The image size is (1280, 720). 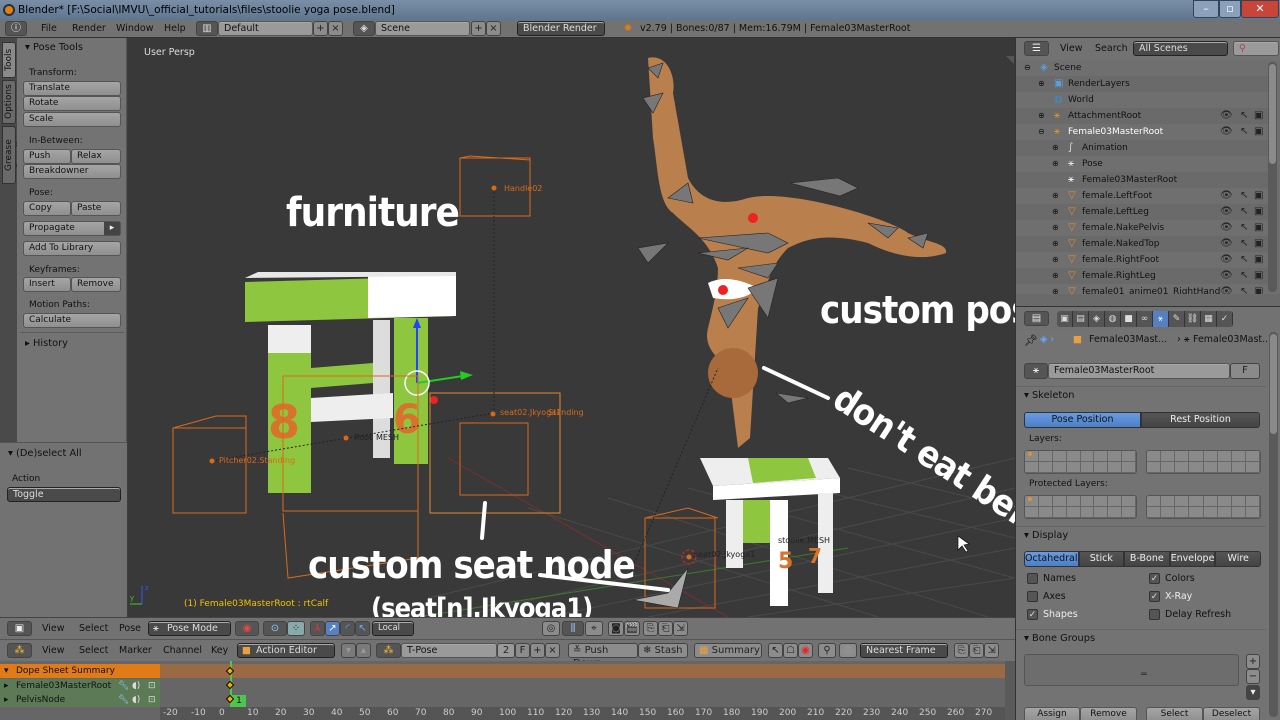 I want to click on armature-browse-icon: ⚹, so click(x=1036, y=371).